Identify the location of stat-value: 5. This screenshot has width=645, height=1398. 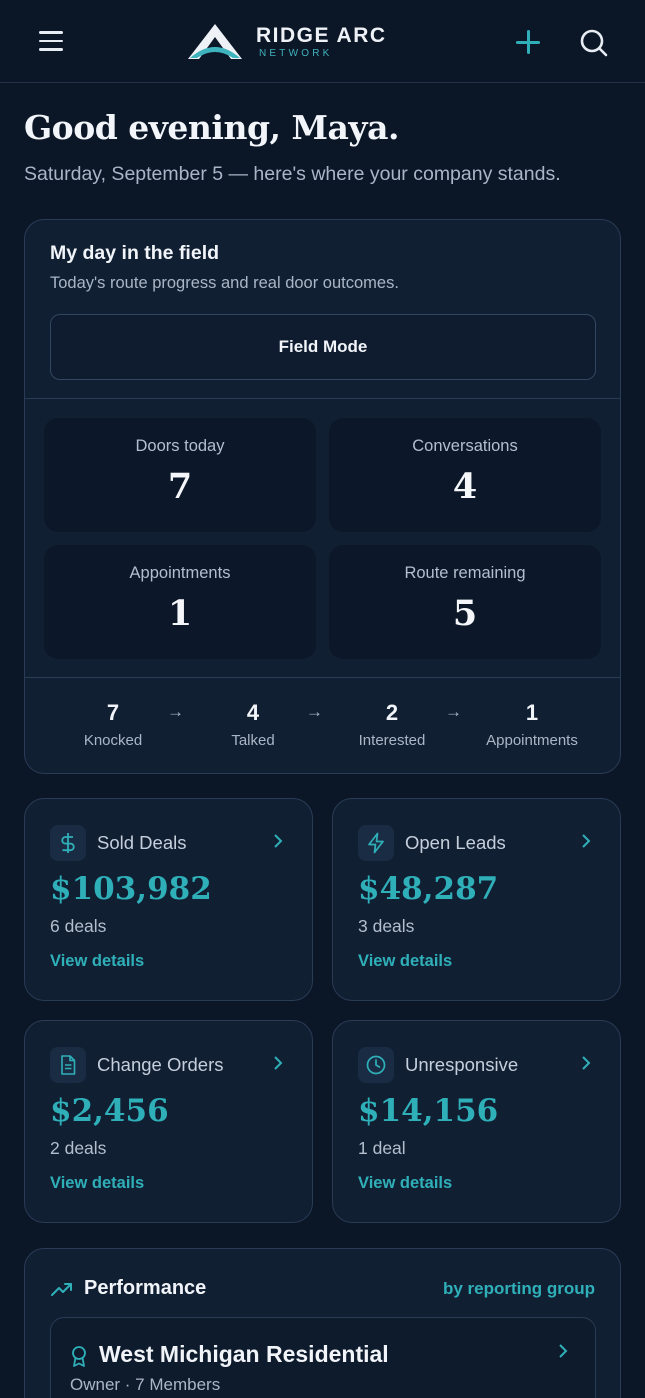
(465, 613).